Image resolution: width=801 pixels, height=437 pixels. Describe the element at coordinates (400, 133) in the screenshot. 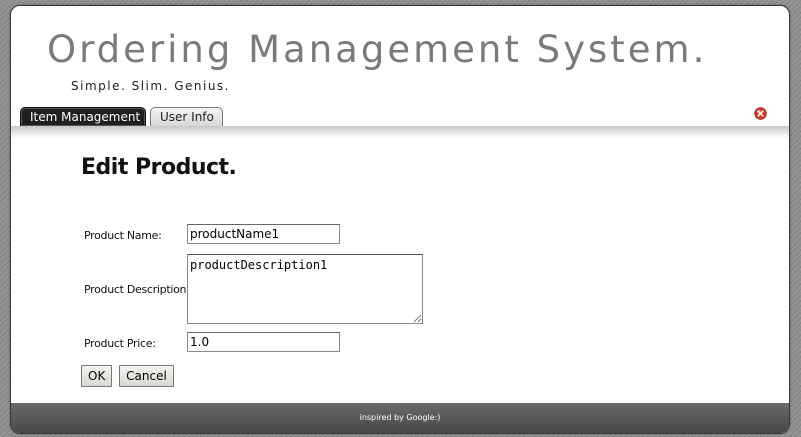

I see `header-divider` at that location.